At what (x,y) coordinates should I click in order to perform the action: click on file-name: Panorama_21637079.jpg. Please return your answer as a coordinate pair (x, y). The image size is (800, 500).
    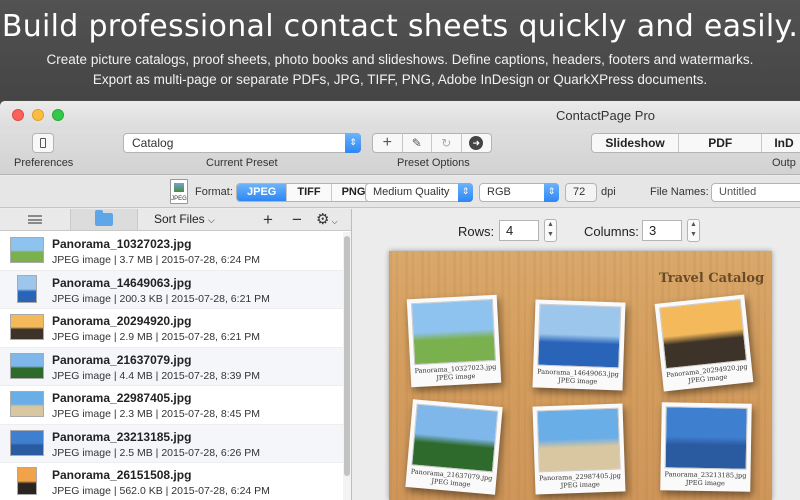
    Looking at the image, I should click on (122, 359).